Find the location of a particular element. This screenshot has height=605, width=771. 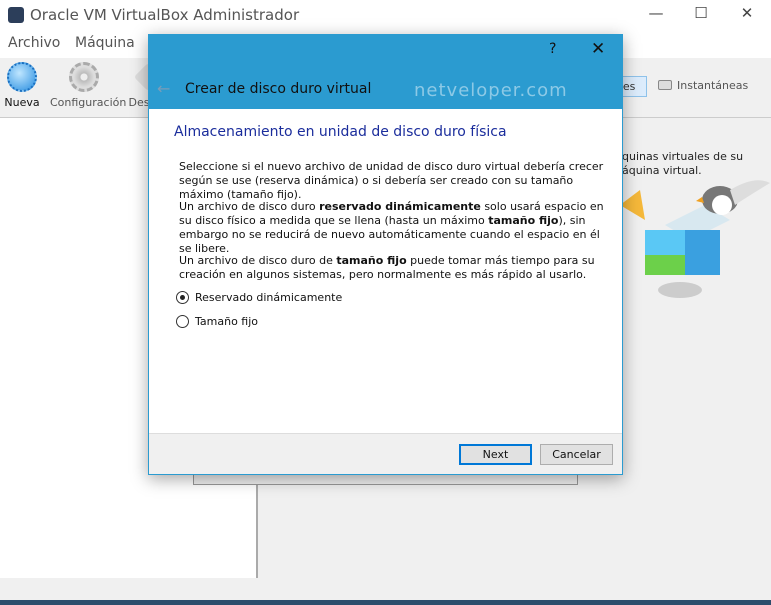

camera-icon is located at coordinates (665, 85).